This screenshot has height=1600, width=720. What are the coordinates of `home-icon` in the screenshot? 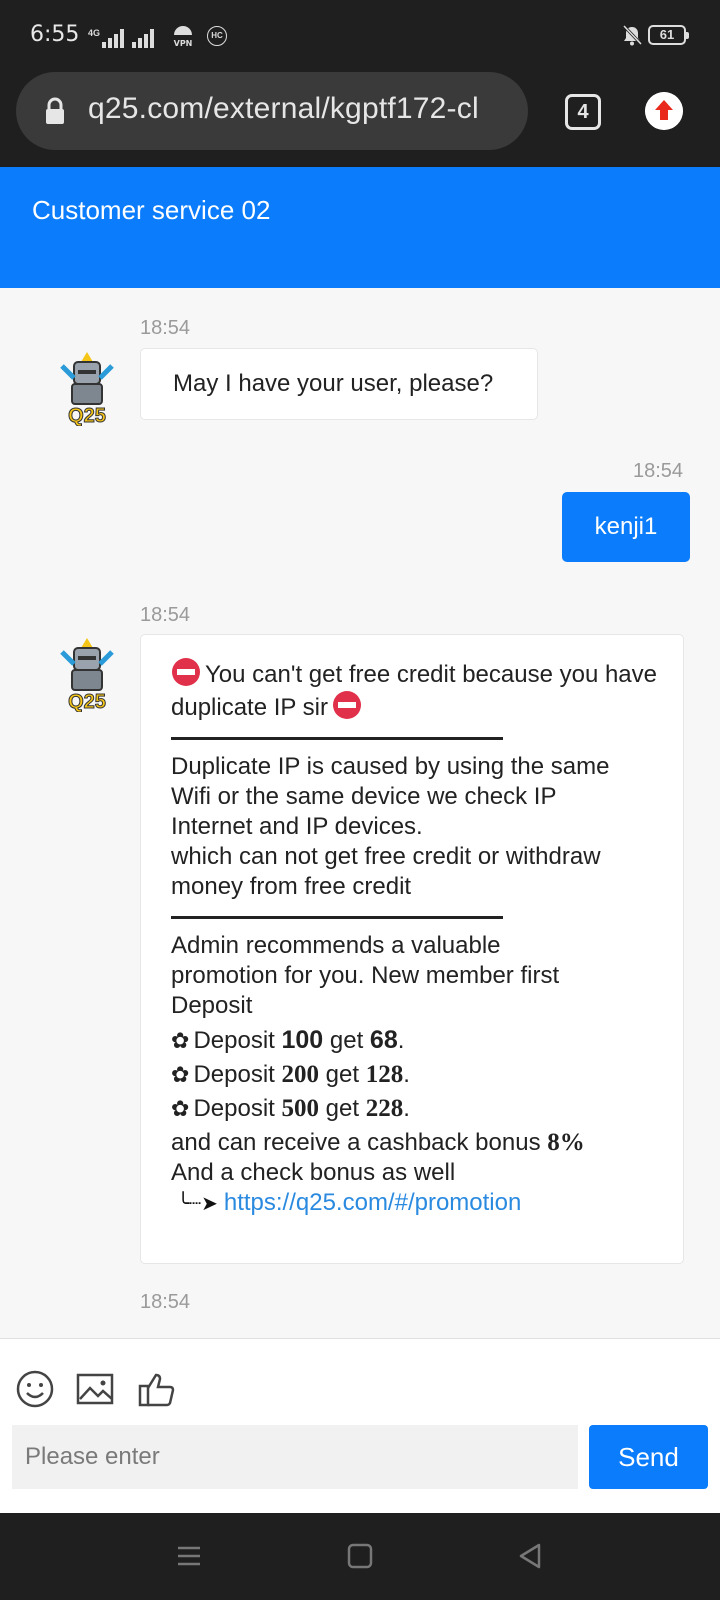 It's located at (360, 1556).